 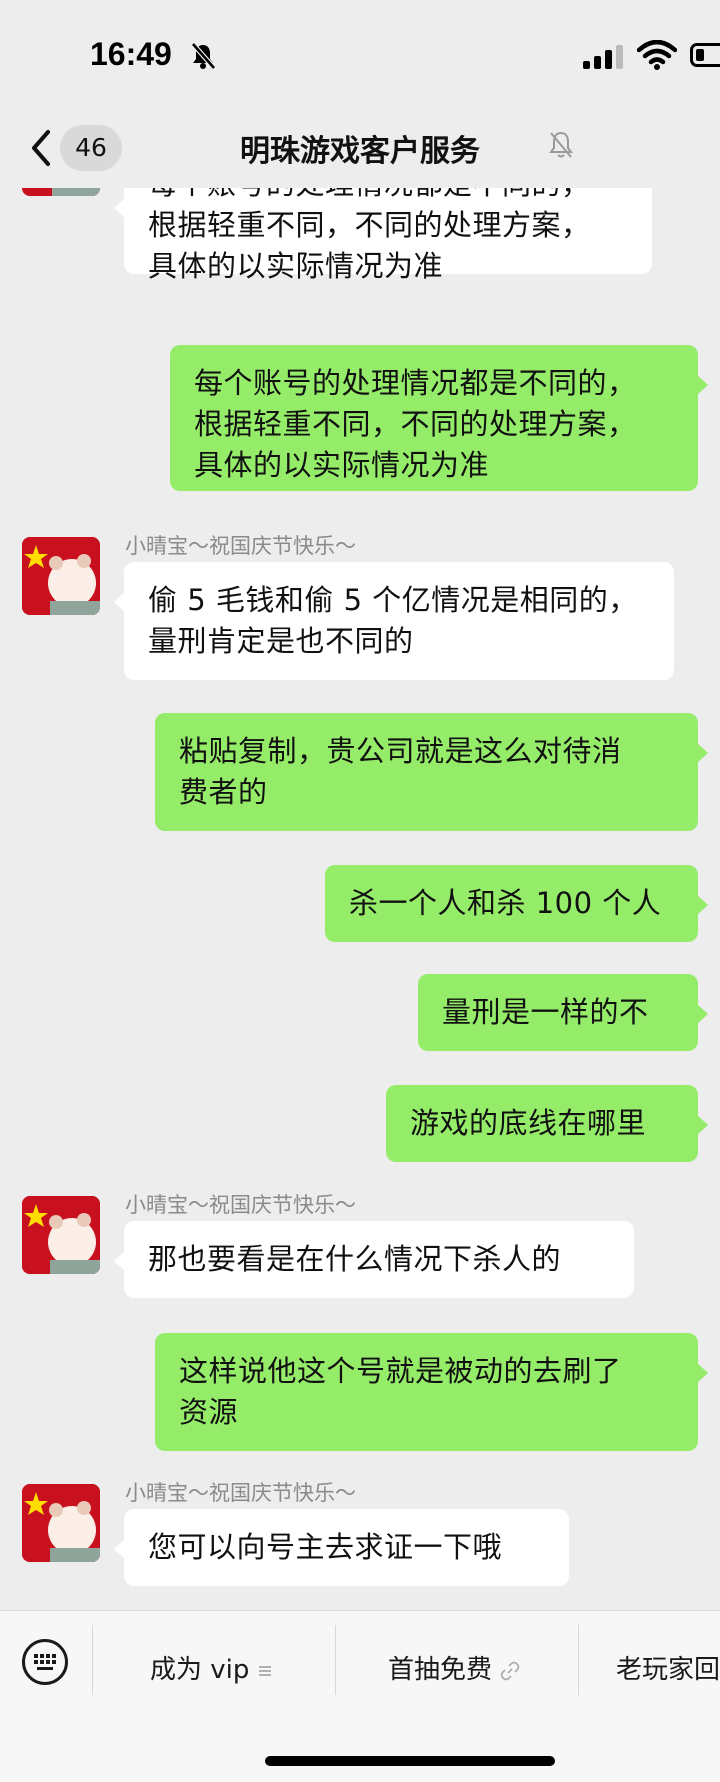 I want to click on message-text: 您可以向号主去求证一下哦, so click(x=325, y=1547).